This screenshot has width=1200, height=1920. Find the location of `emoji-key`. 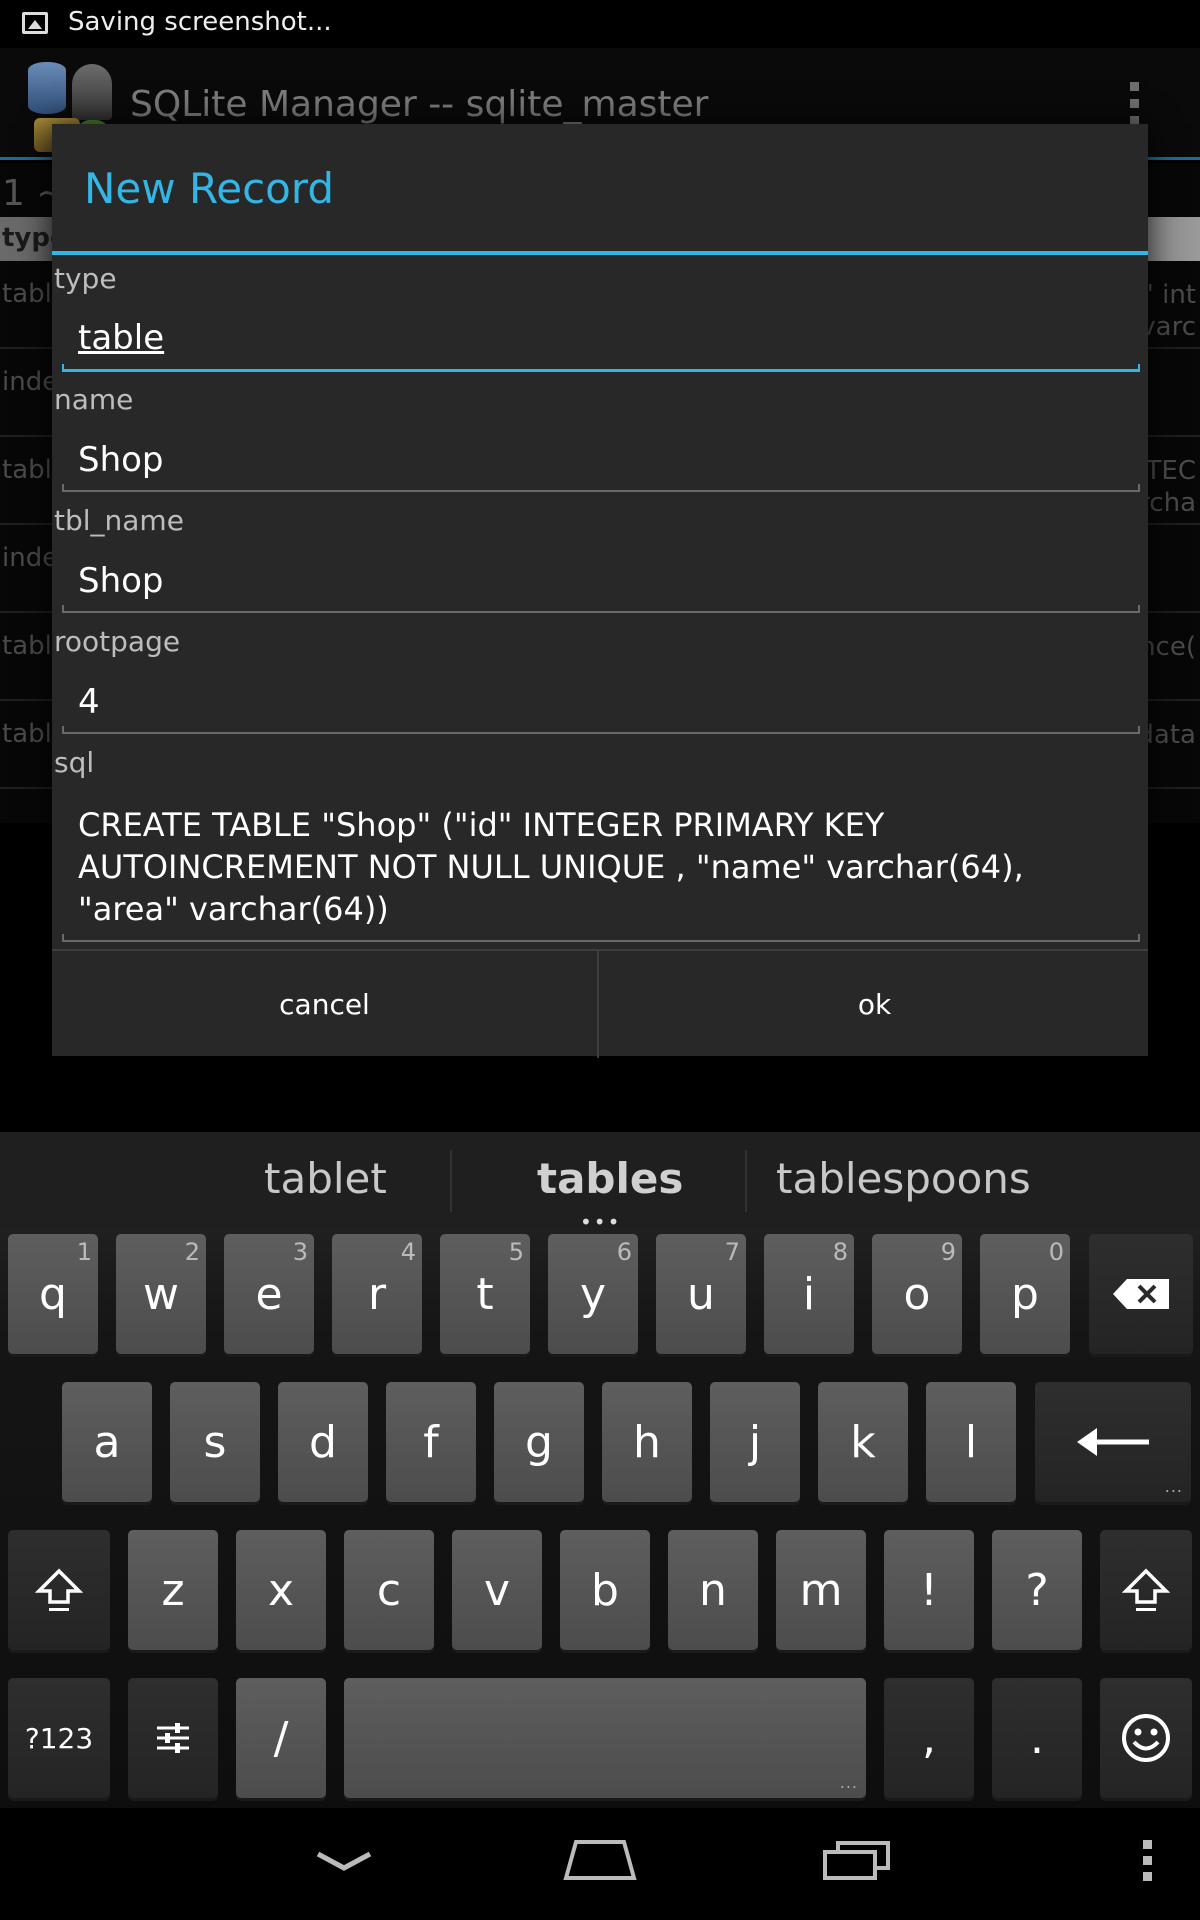

emoji-key is located at coordinates (1146, 1738).